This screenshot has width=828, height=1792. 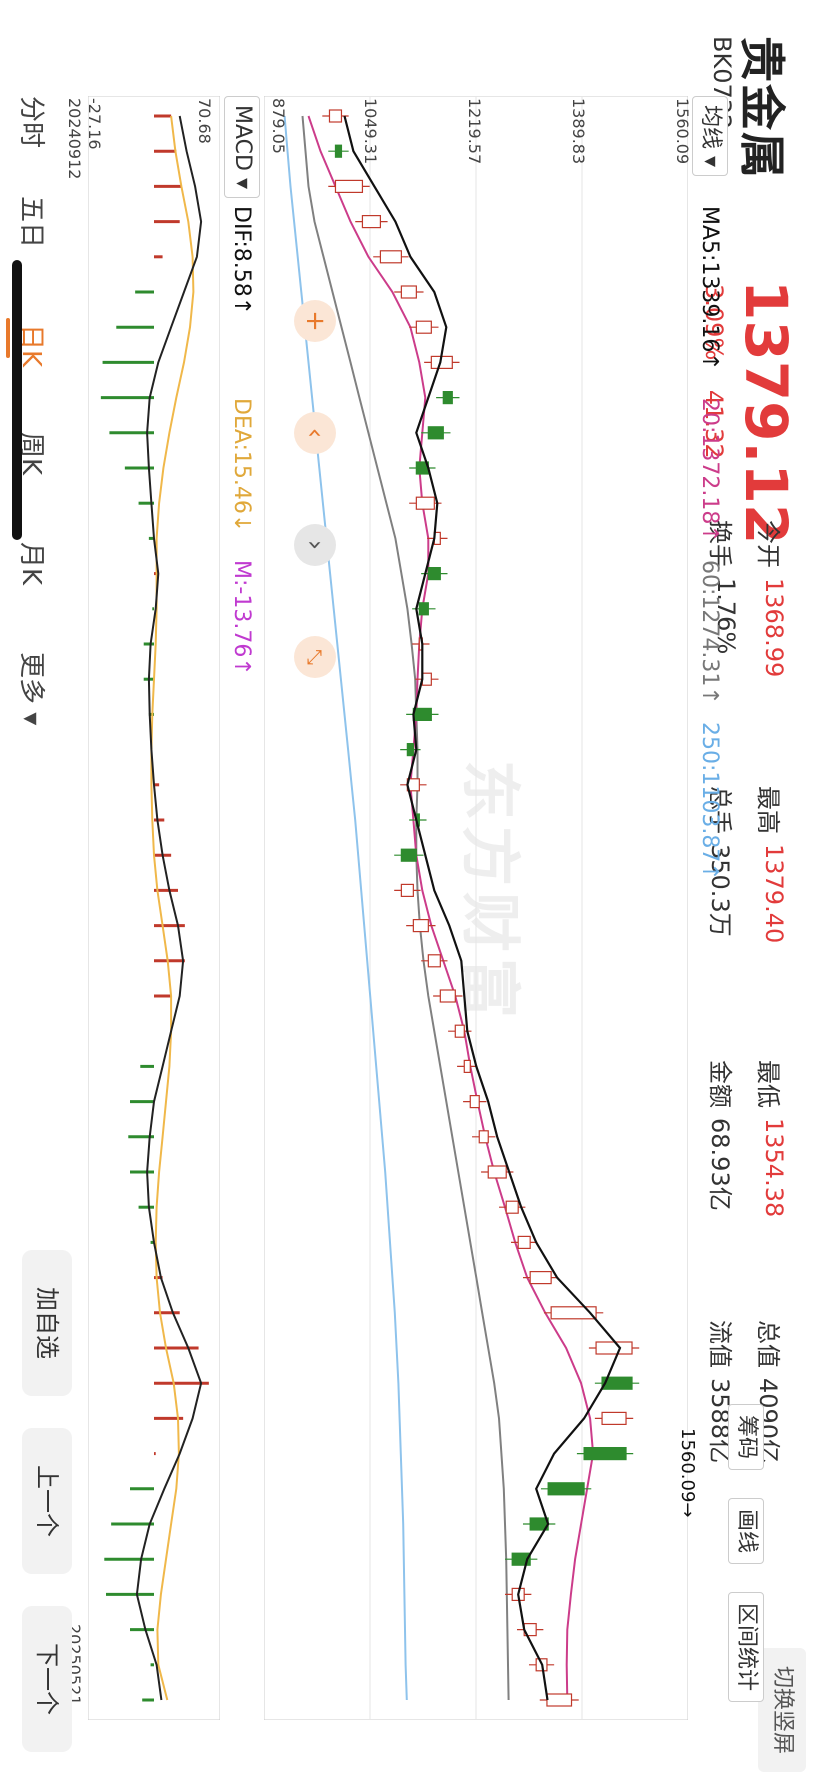 I want to click on macd-axis-top: 70.68, so click(x=204, y=121).